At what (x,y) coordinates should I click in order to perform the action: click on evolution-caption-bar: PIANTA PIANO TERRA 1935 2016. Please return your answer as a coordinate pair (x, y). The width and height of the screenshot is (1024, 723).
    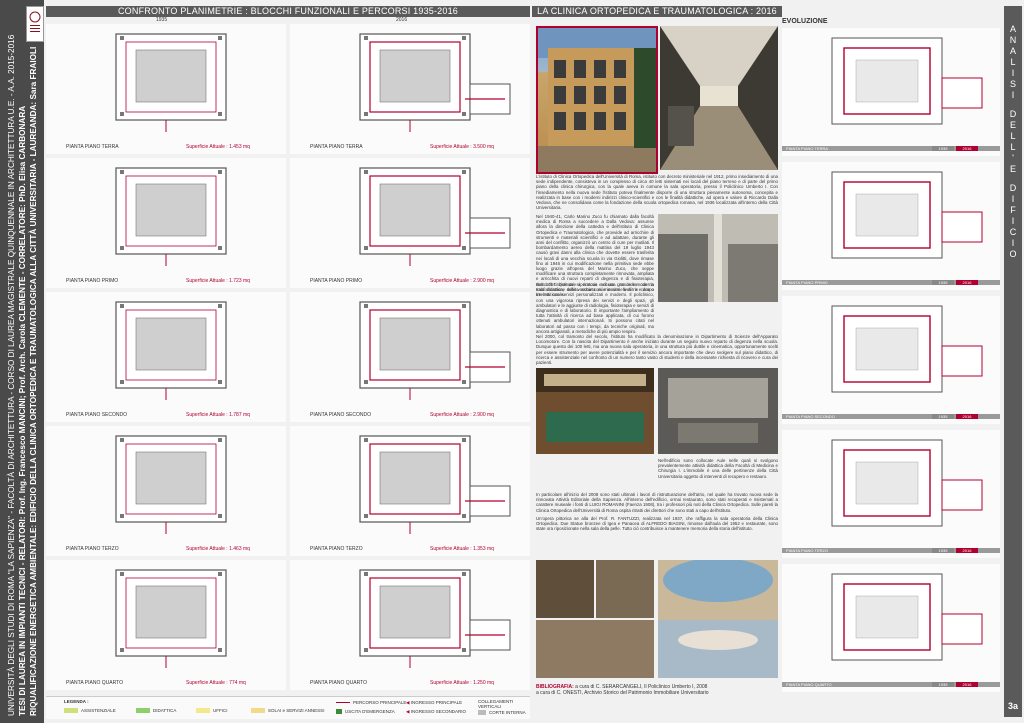
    Looking at the image, I should click on (891, 148).